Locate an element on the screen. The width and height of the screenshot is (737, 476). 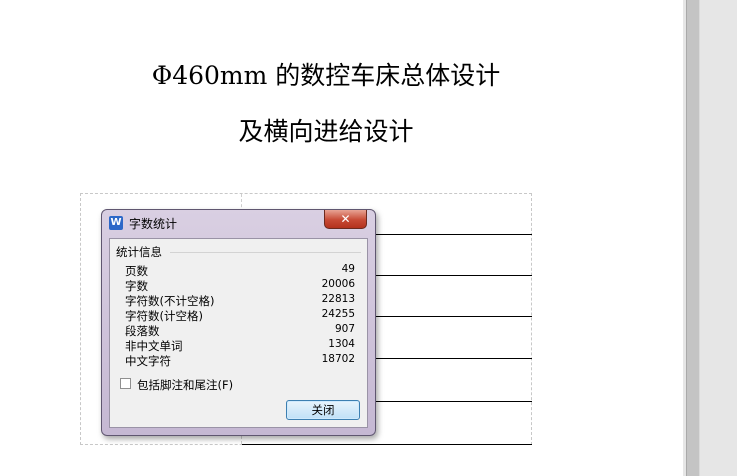
table-row-line is located at coordinates (387, 444).